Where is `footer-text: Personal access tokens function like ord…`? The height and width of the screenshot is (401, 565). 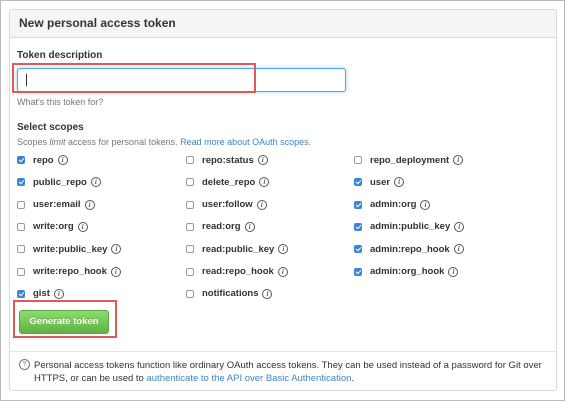 footer-text: Personal access tokens function like ord… is located at coordinates (291, 372).